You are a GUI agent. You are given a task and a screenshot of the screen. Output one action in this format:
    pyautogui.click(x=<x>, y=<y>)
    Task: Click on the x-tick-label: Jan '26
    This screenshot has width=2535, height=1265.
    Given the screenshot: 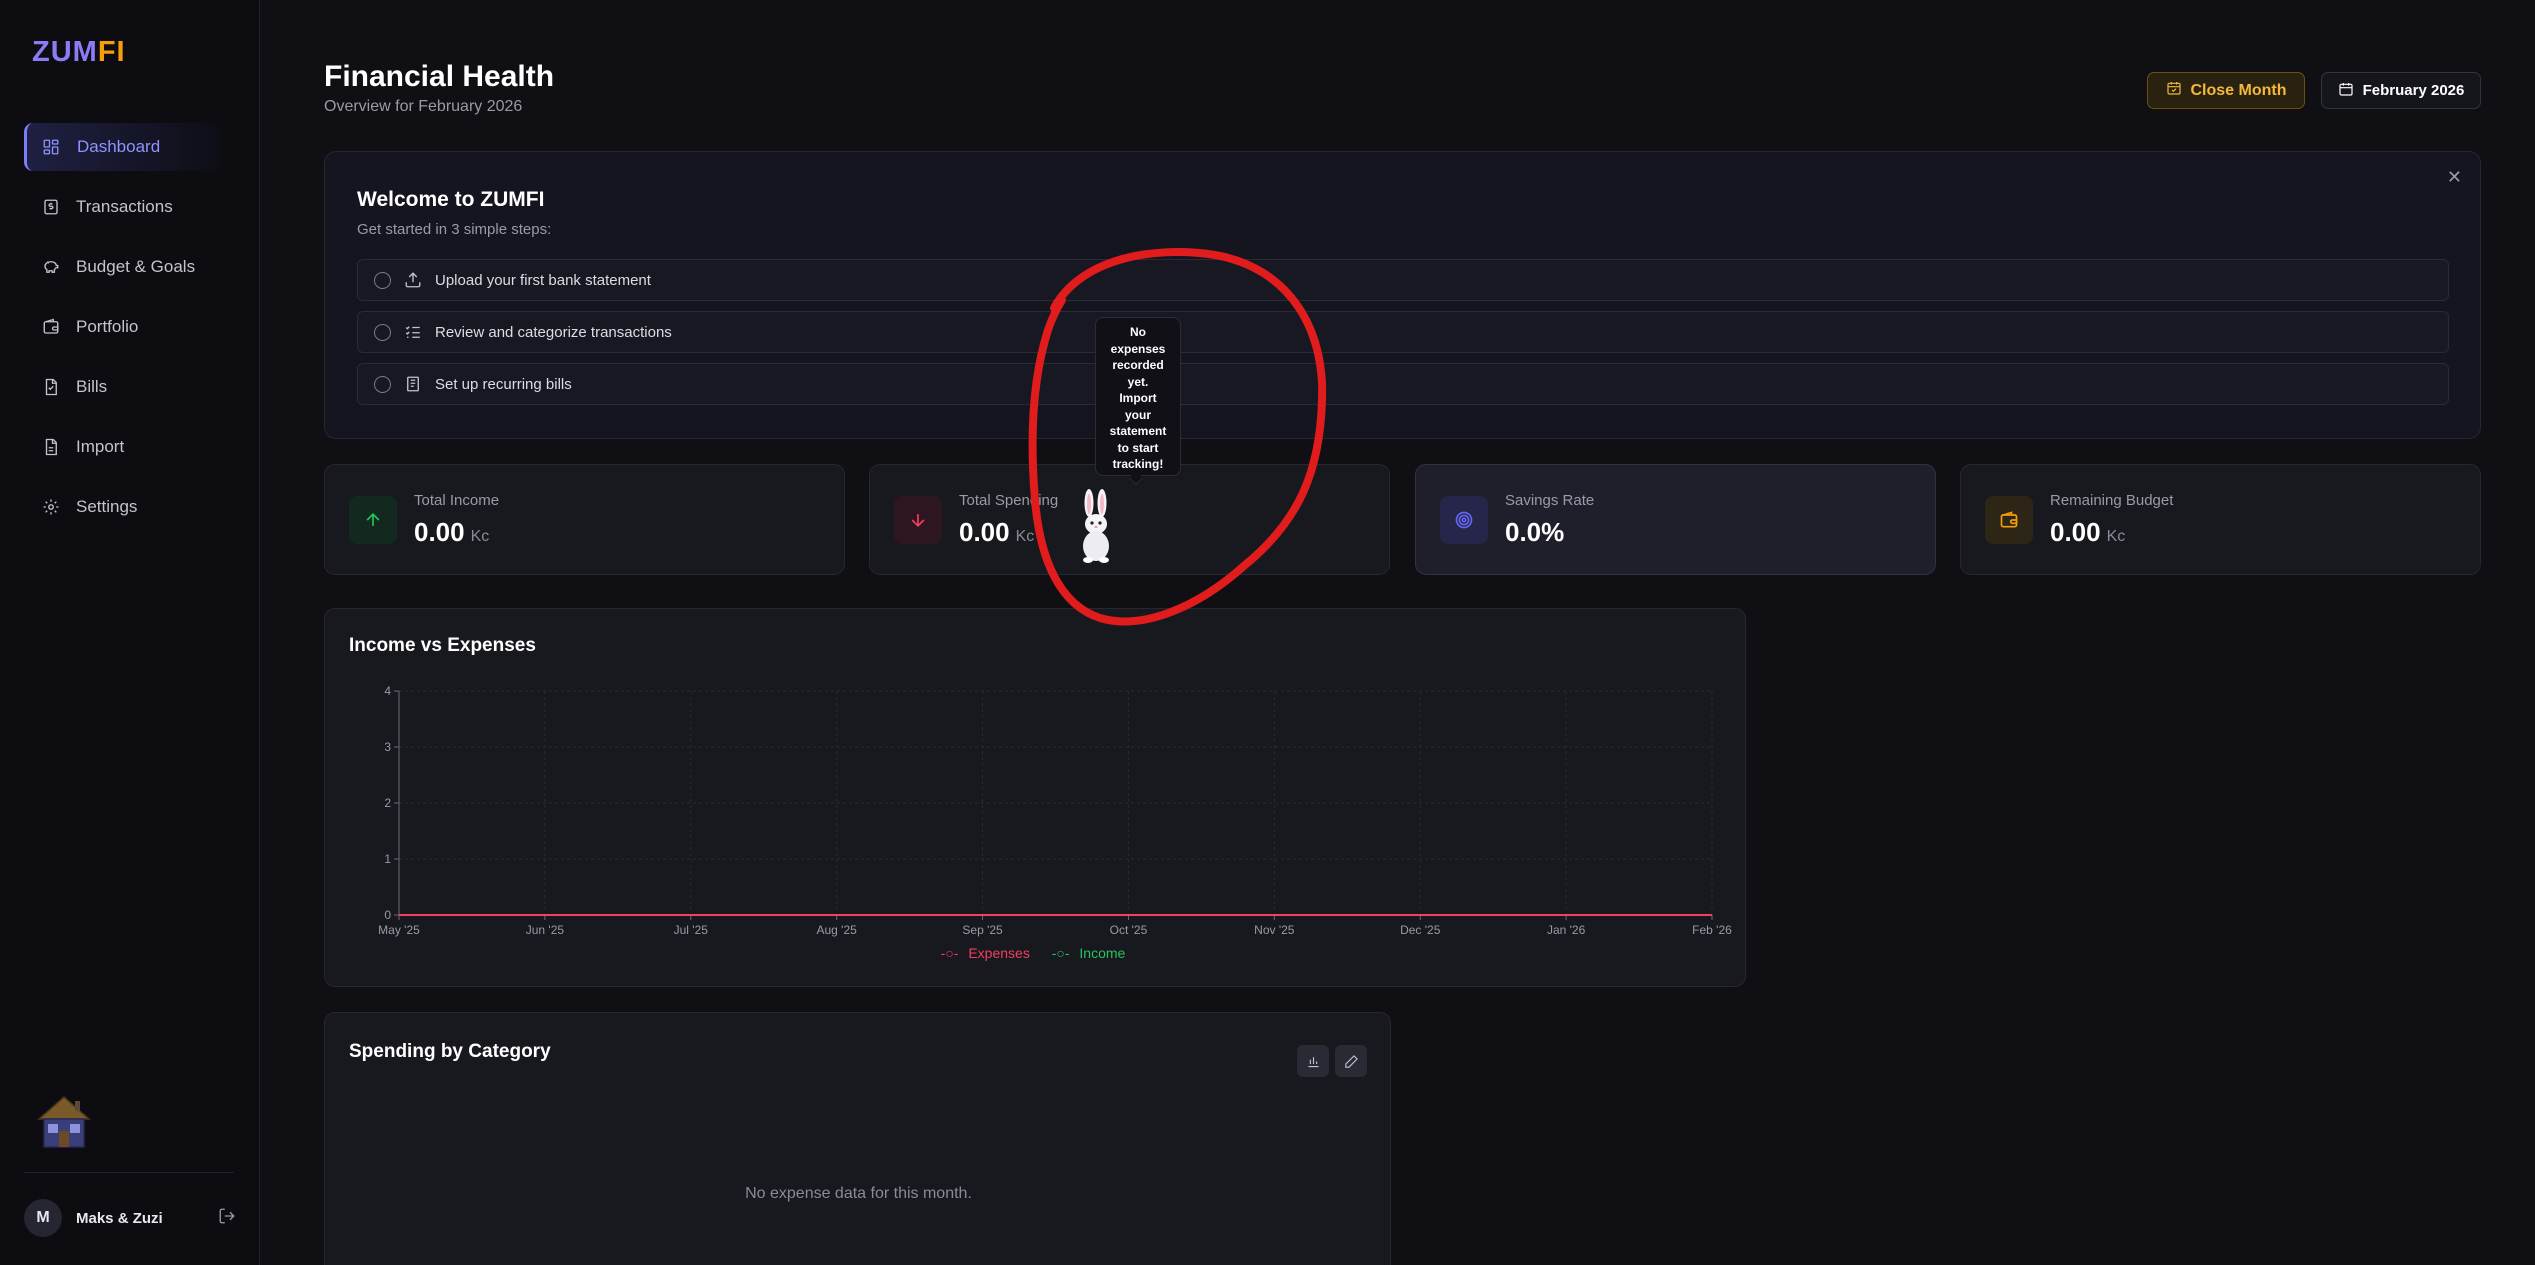 What is the action you would take?
    pyautogui.click(x=1566, y=930)
    